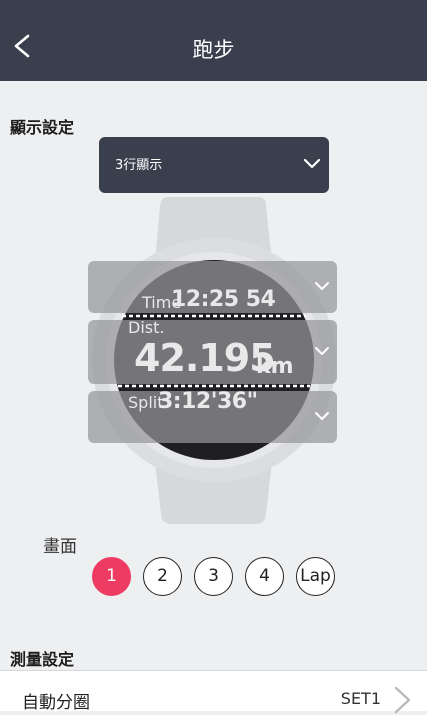 Image resolution: width=427 pixels, height=715 pixels. Describe the element at coordinates (205, 358) in the screenshot. I see `row-2-value: 42.195` at that location.